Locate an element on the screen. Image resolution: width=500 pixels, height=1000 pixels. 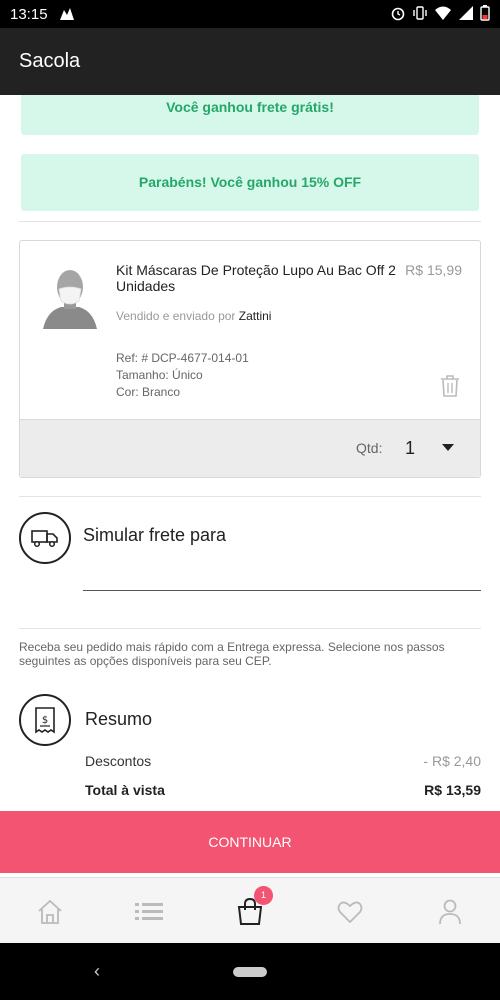
continue-button: CONTINUAR is located at coordinates (250, 842).